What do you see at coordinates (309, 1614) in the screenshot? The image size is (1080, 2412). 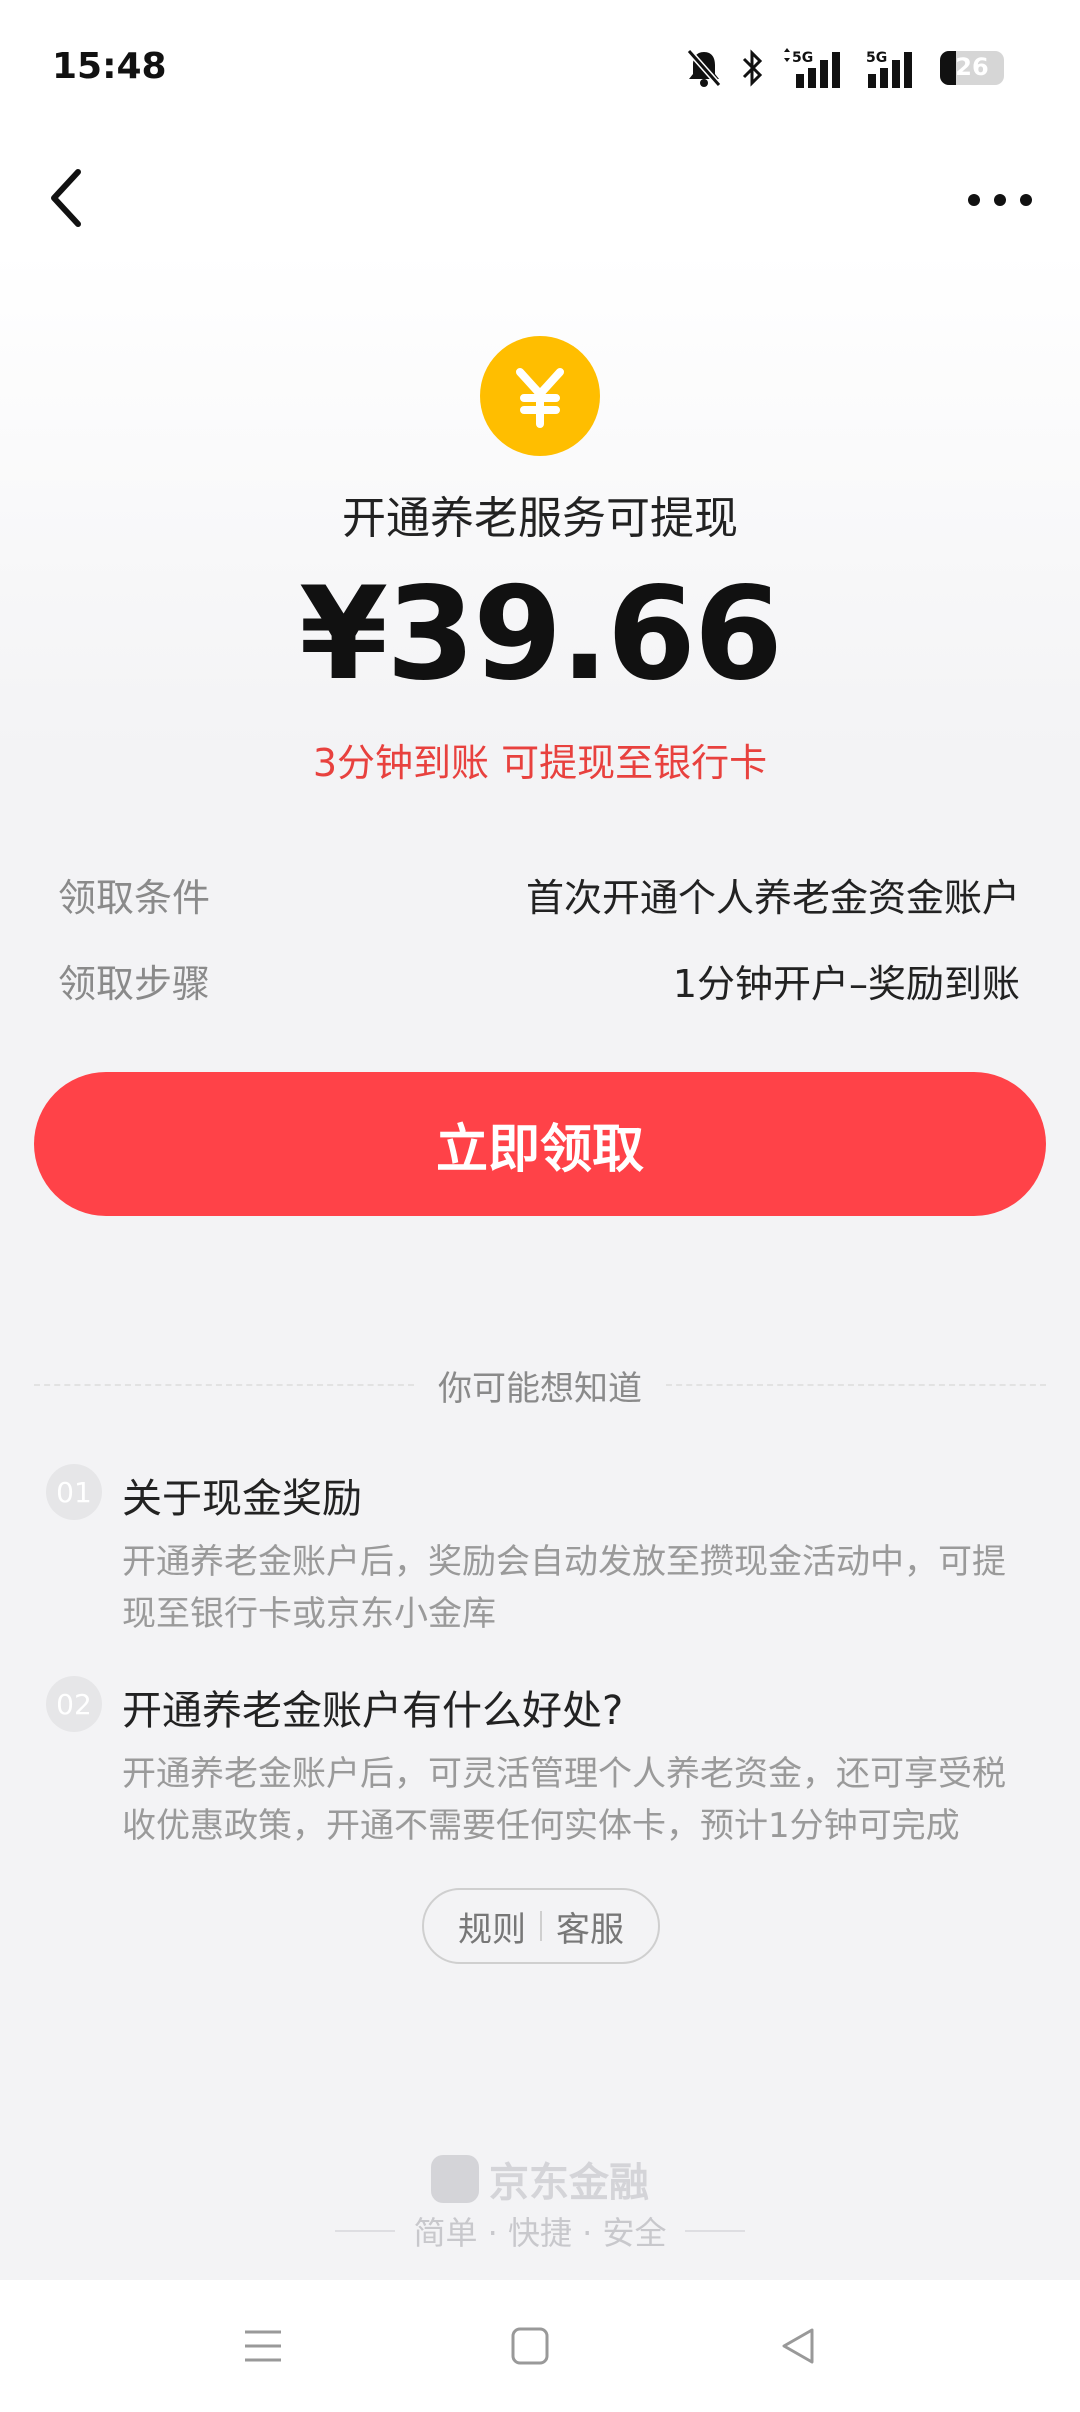 I see `faq-answer-line: 现至银行卡或京东小金库` at bounding box center [309, 1614].